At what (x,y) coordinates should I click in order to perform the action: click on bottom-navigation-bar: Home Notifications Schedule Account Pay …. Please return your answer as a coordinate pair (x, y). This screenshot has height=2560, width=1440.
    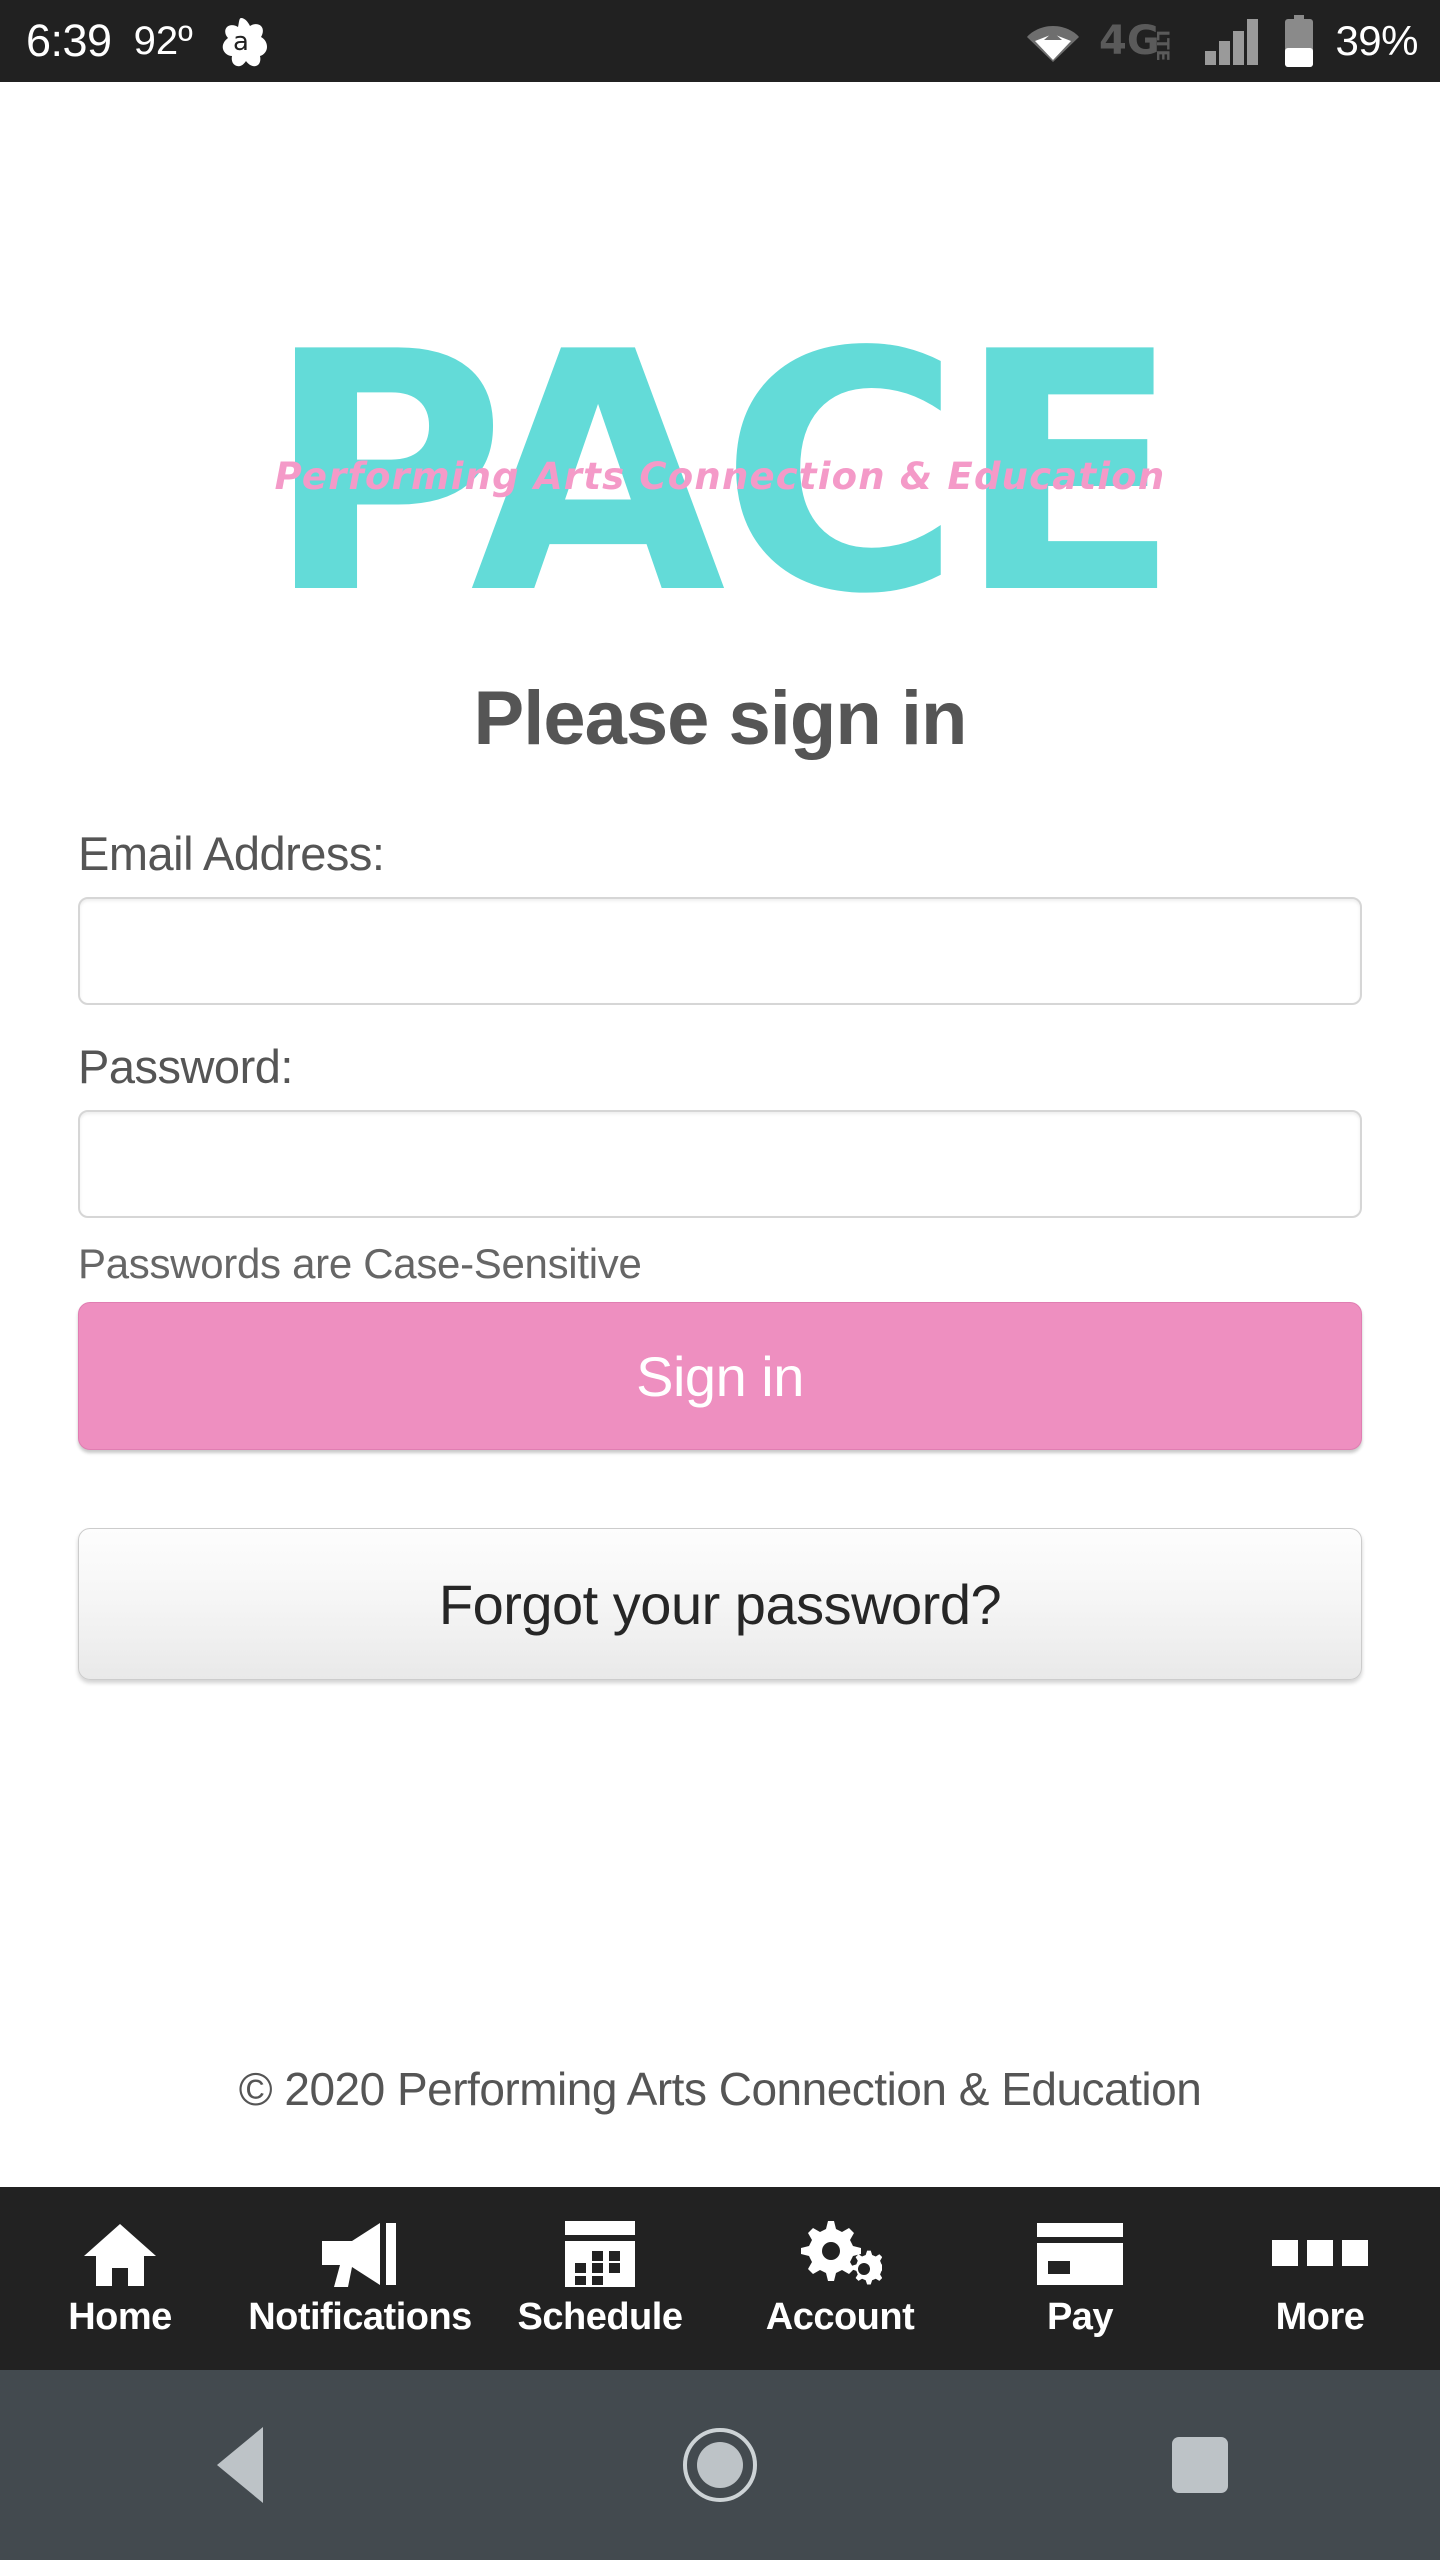
    Looking at the image, I should click on (720, 2278).